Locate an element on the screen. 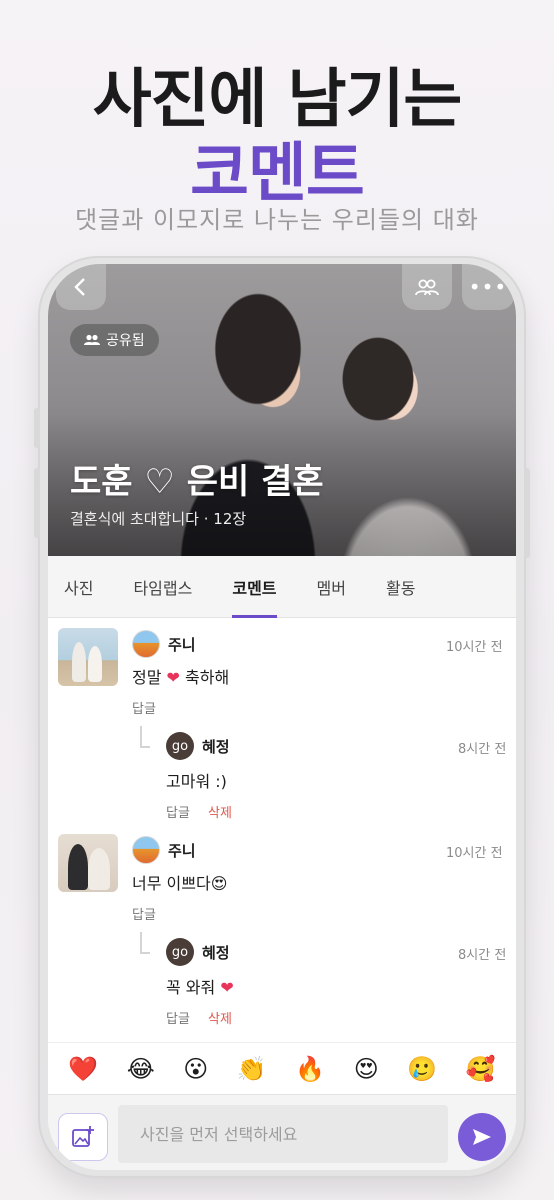 The height and width of the screenshot is (1200, 554). tab-activity: 활동 is located at coordinates (400, 587).